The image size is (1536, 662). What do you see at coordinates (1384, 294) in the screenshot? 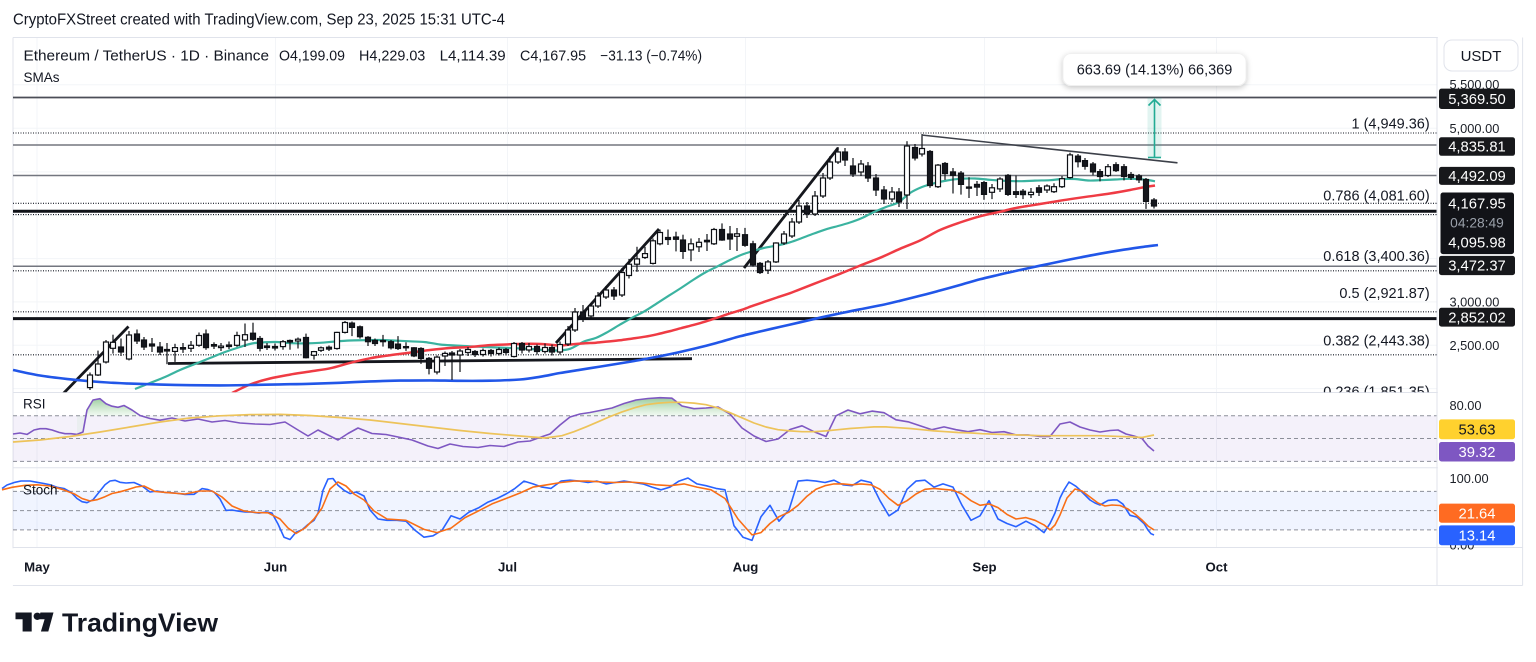
I see `svg-text: 0.5 (2,921.87)` at bounding box center [1384, 294].